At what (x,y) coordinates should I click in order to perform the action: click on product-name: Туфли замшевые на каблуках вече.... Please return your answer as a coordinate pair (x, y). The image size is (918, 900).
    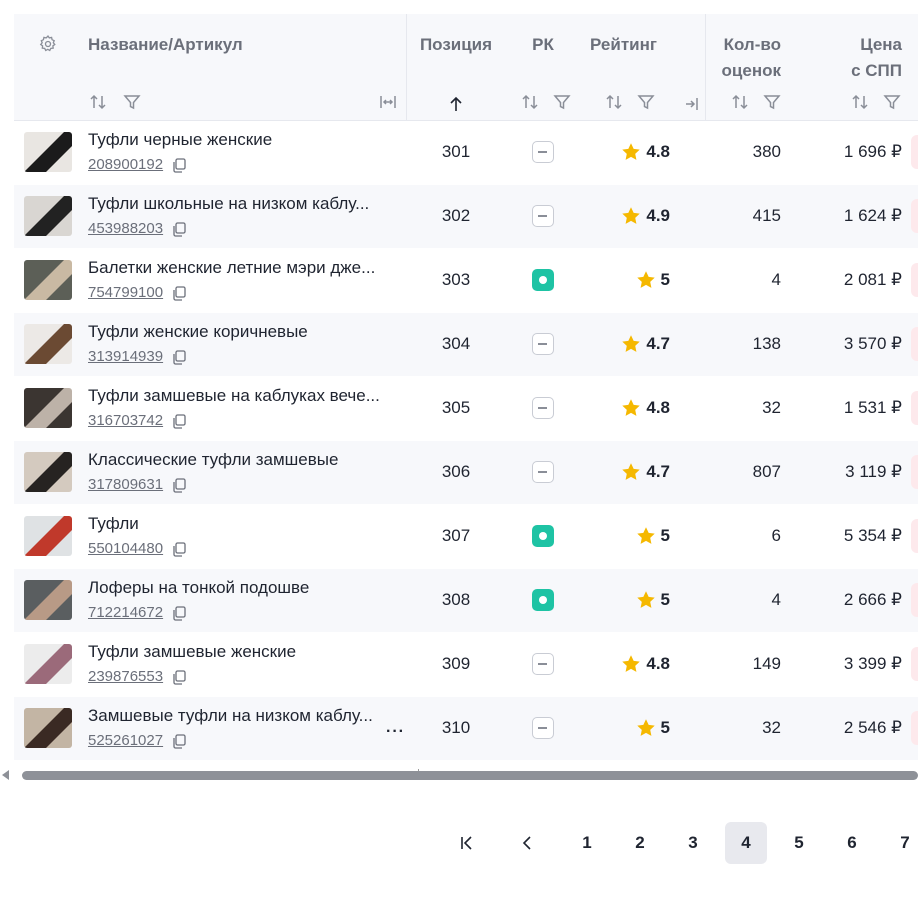
    Looking at the image, I should click on (238, 396).